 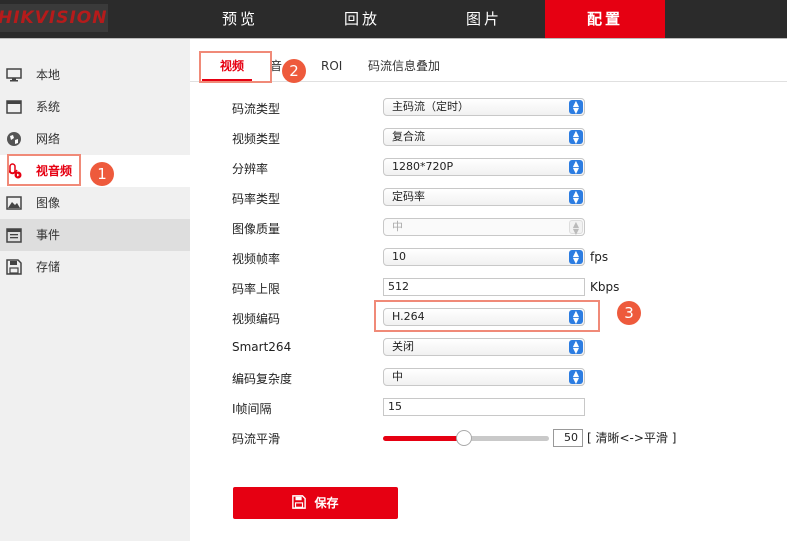 What do you see at coordinates (256, 439) in the screenshot?
I see `stream-smoothing-label: 码流平滑` at bounding box center [256, 439].